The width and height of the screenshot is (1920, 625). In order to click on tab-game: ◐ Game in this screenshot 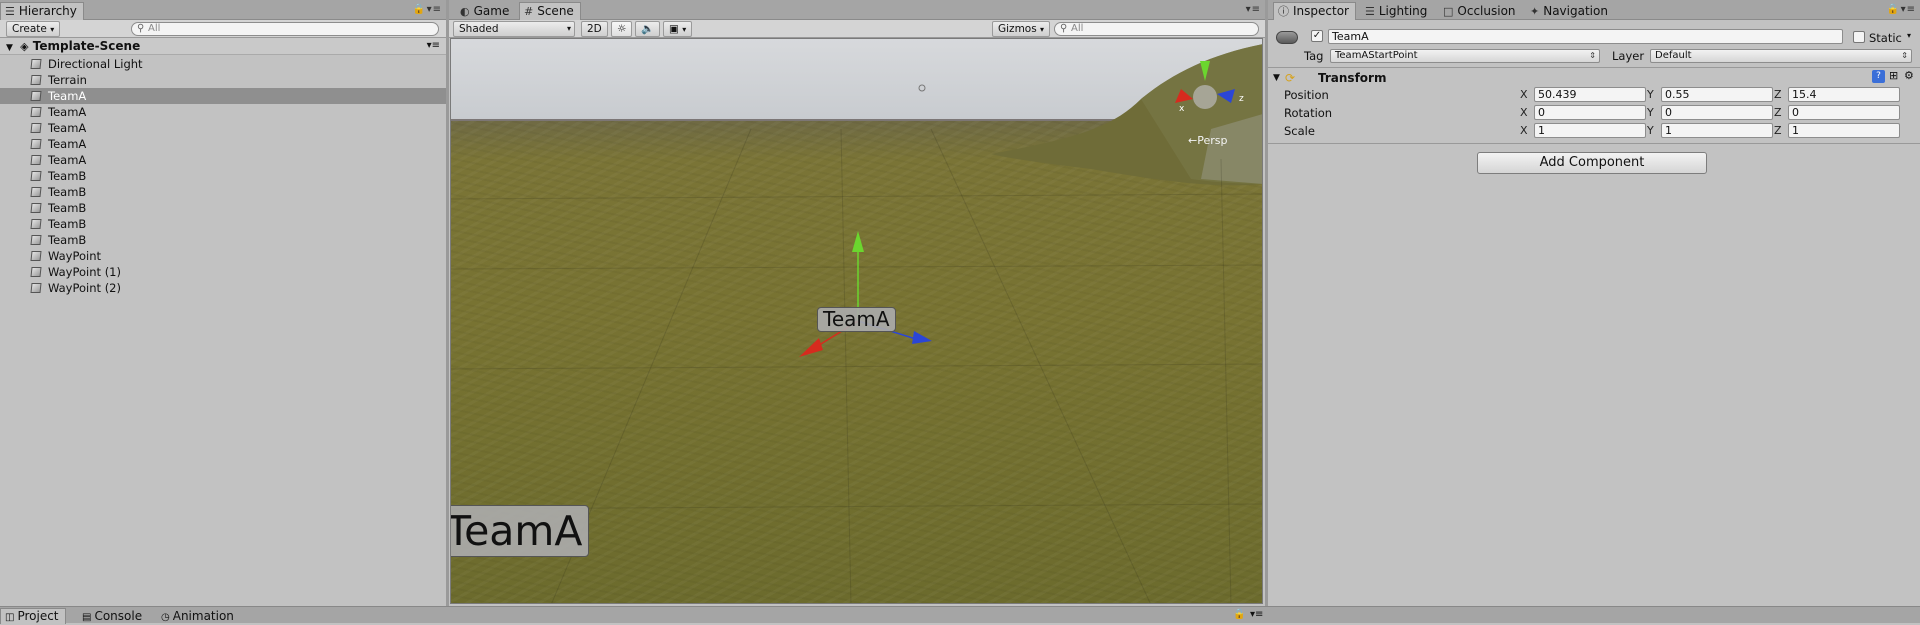, I will do `click(485, 11)`.